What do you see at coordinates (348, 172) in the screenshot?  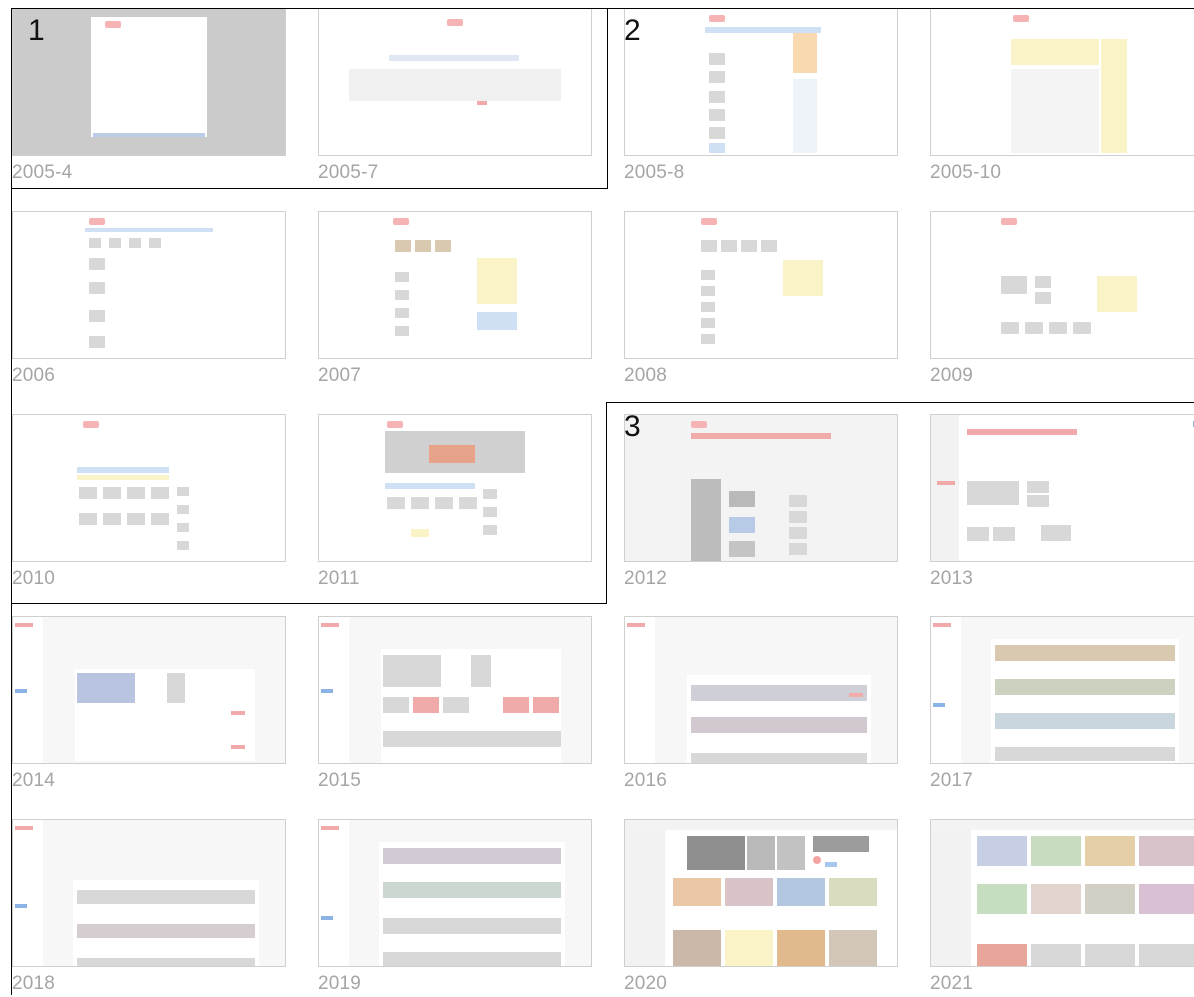 I see `caption: 2005-7` at bounding box center [348, 172].